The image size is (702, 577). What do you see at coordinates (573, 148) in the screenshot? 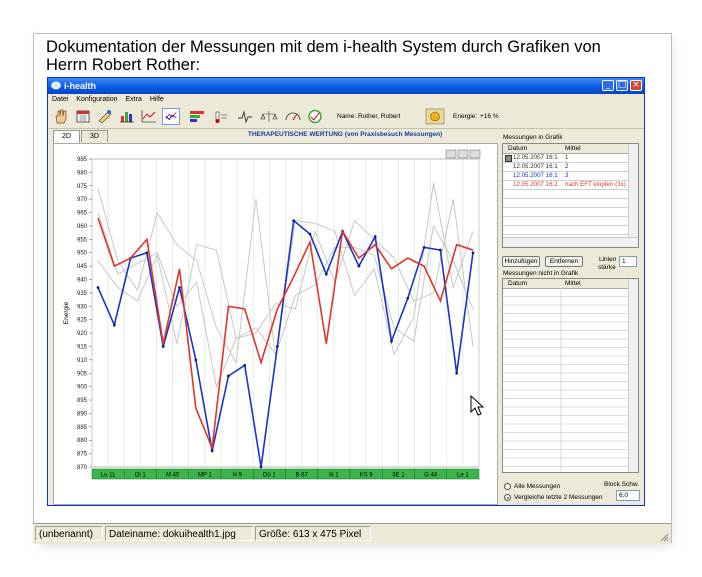
I see `grid1-header-mittel: Mittel` at bounding box center [573, 148].